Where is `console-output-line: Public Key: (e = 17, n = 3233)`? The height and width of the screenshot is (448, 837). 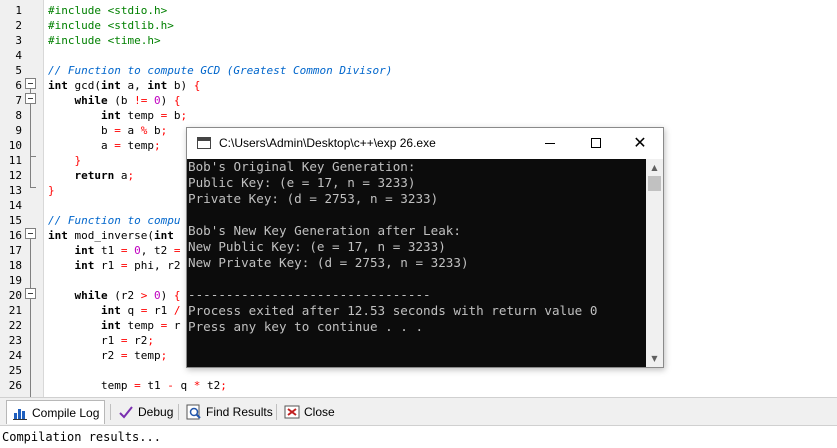
console-output-line: Public Key: (e = 17, n = 3233) is located at coordinates (302, 182).